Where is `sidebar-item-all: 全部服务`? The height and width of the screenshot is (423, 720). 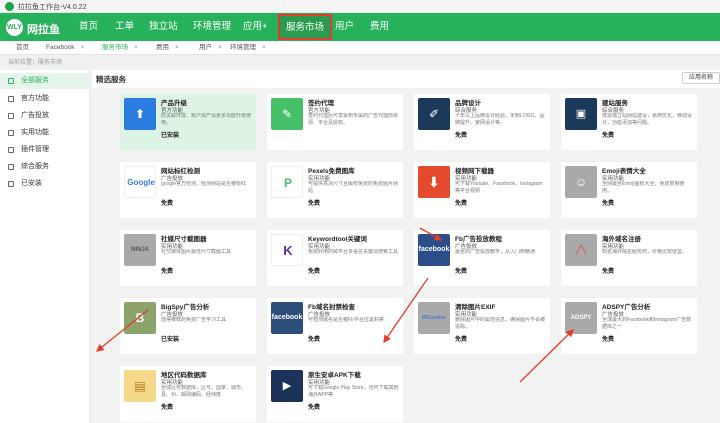 sidebar-item-all: 全部服务 is located at coordinates (45, 81).